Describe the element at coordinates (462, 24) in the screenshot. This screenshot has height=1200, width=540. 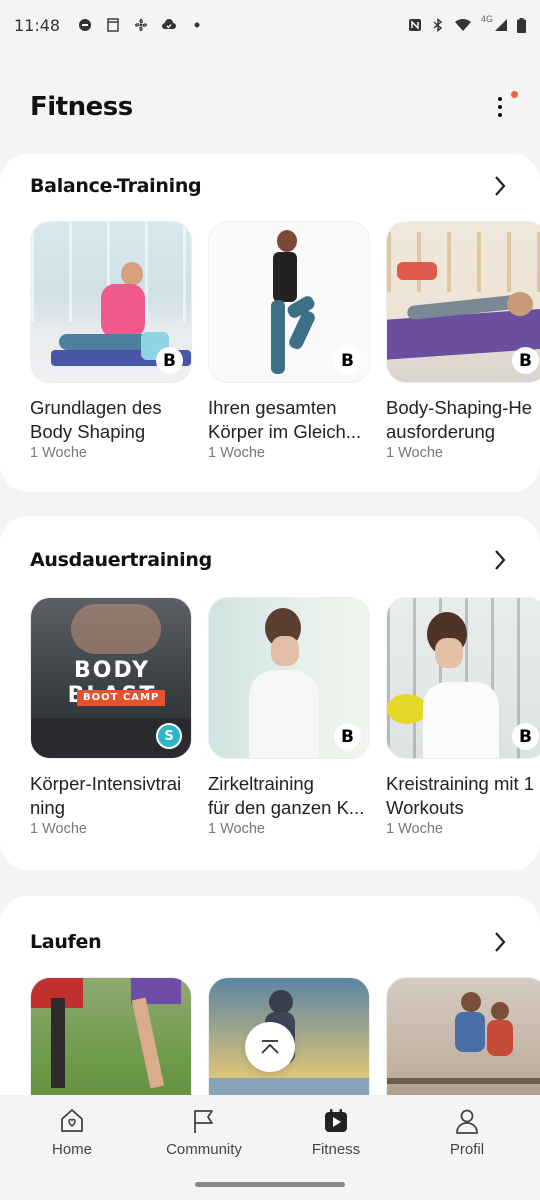
I see `wifi-icon` at that location.